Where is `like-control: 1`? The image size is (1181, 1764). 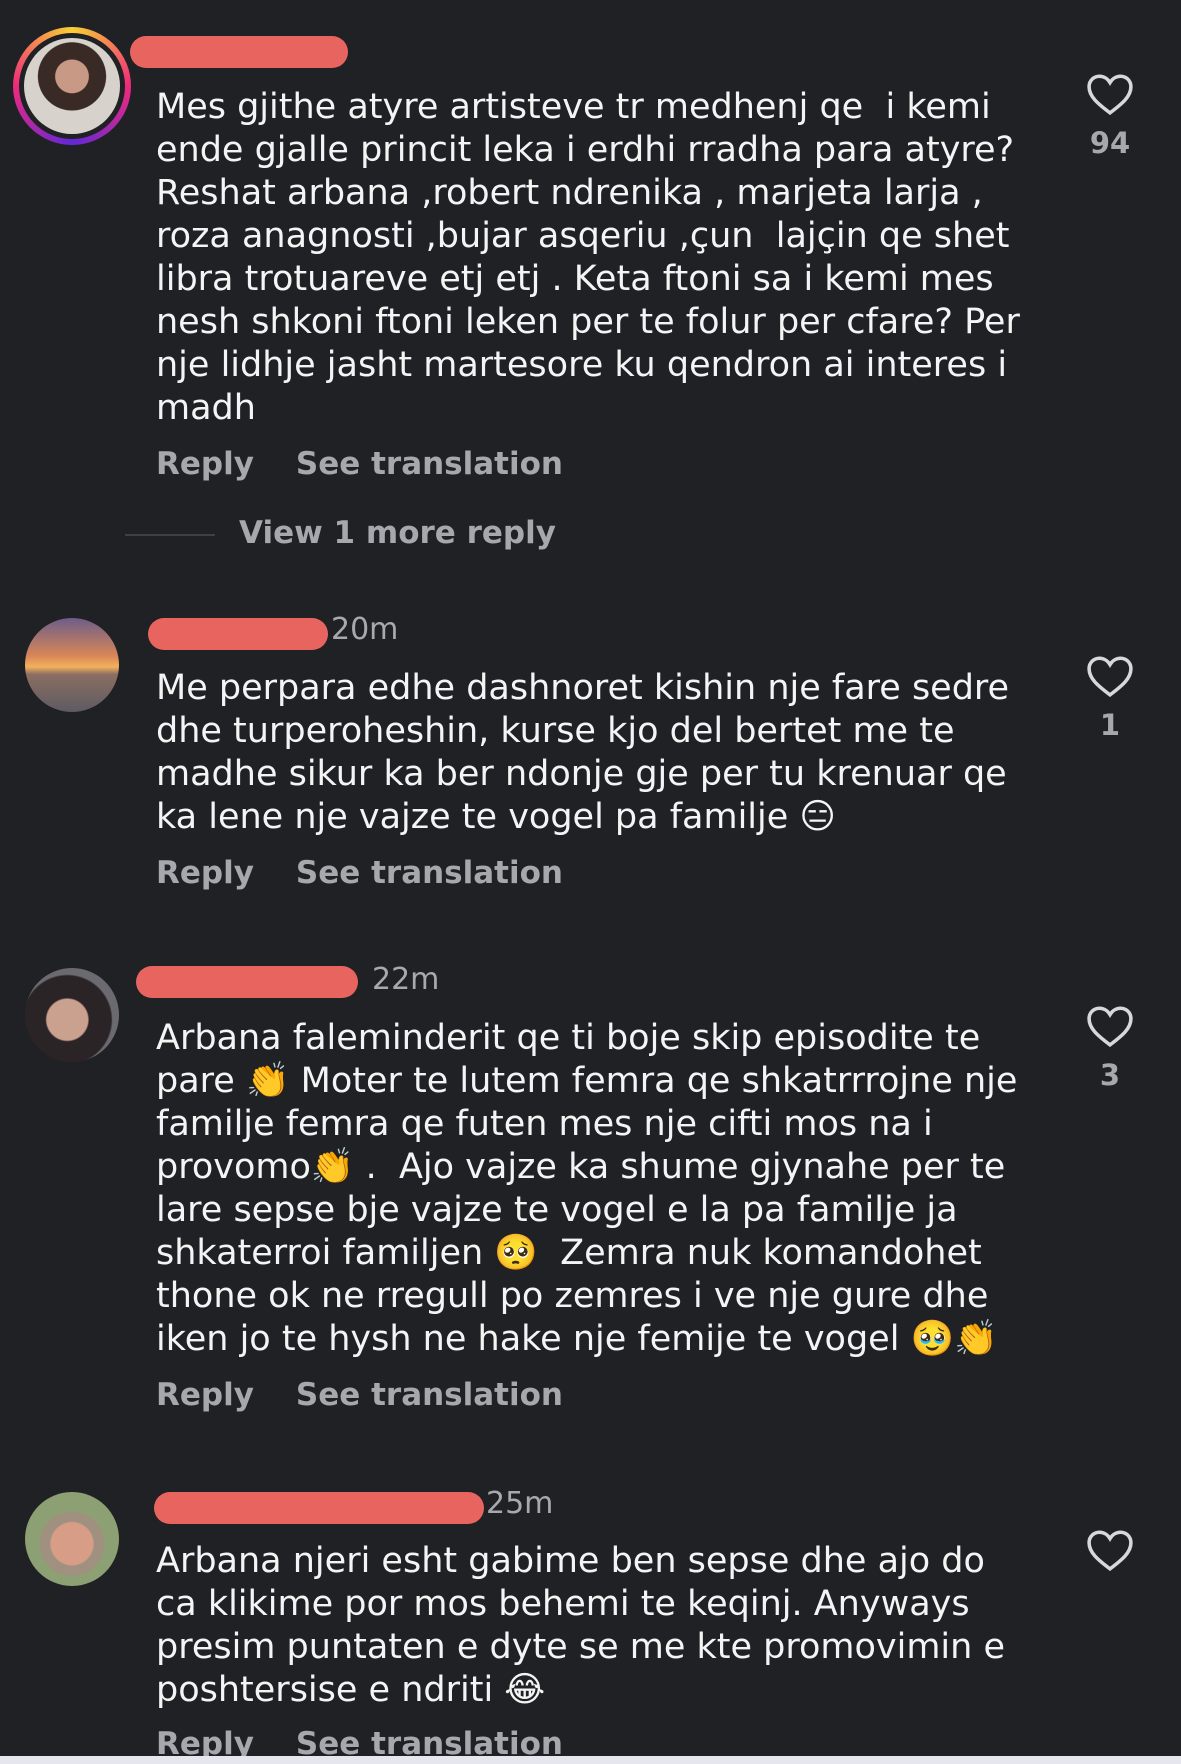
like-control: 1 is located at coordinates (1110, 697).